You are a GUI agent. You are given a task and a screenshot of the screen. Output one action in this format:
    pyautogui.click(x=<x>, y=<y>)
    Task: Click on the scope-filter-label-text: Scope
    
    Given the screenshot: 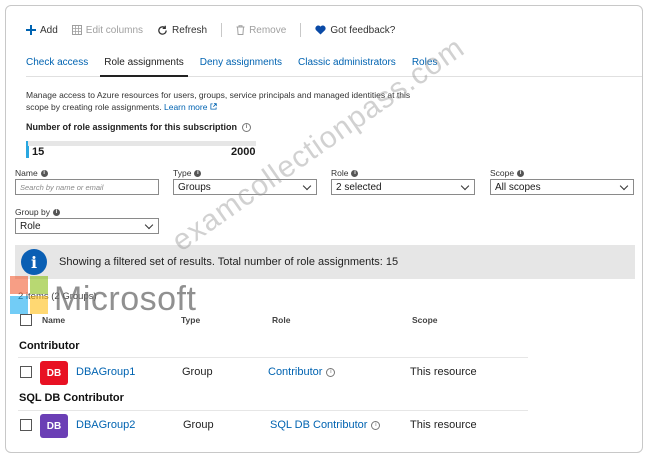 What is the action you would take?
    pyautogui.click(x=502, y=173)
    